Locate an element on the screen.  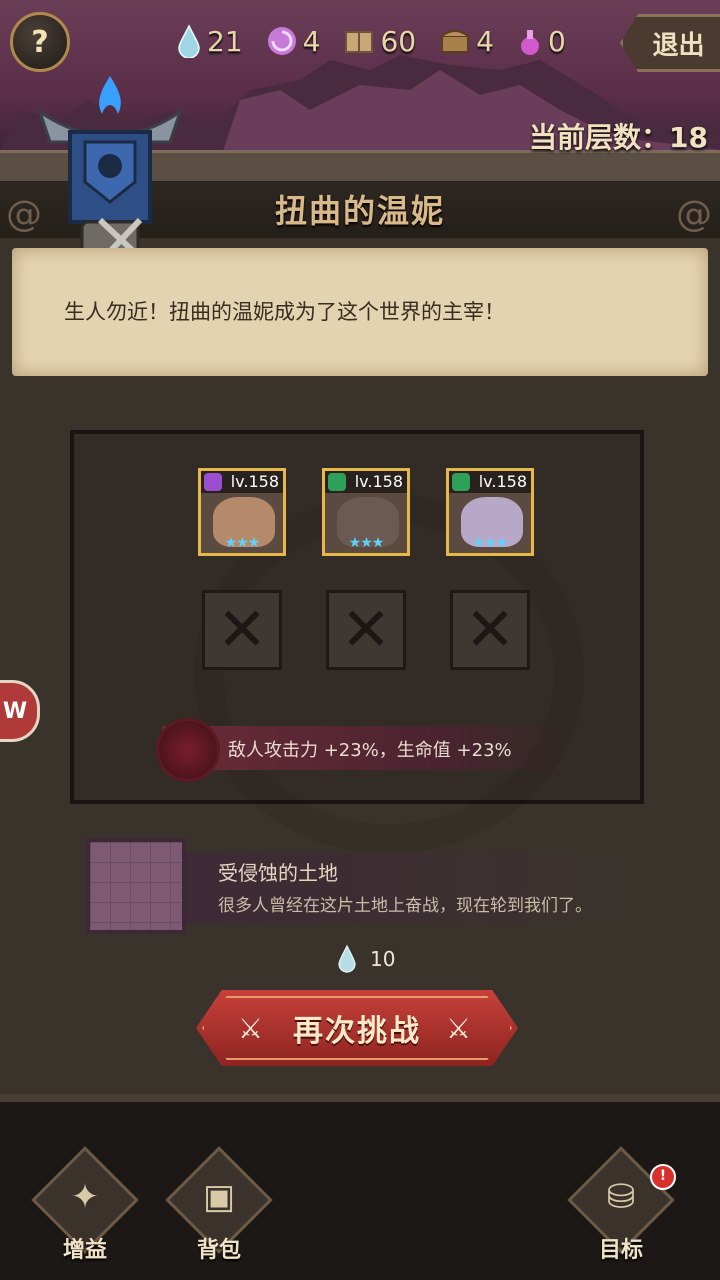
help-button: ? is located at coordinates (40, 42).